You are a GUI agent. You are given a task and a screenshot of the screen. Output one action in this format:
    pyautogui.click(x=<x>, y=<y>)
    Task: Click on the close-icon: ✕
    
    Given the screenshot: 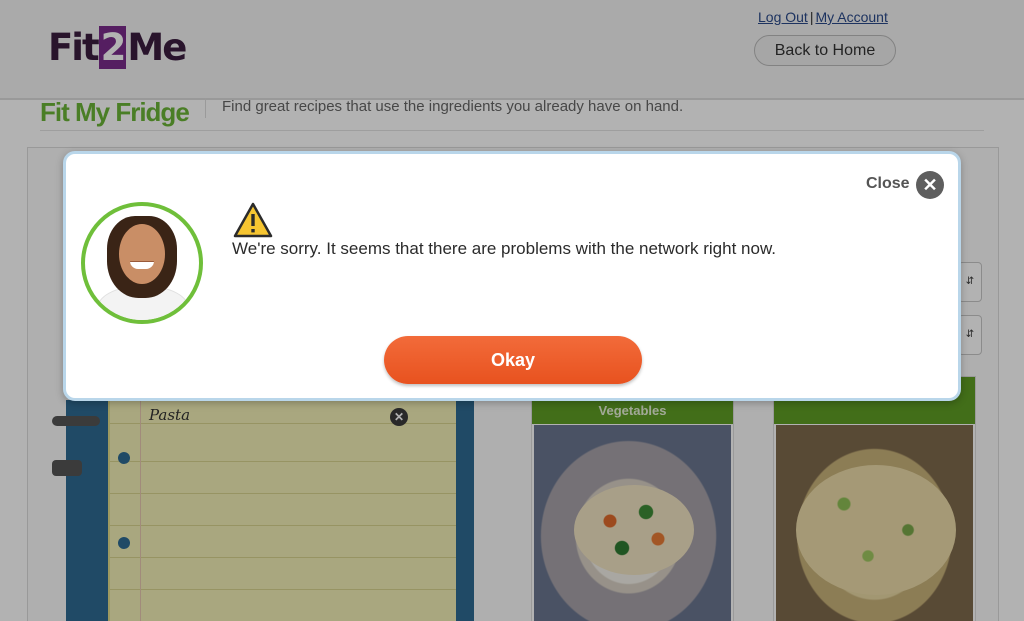 What is the action you would take?
    pyautogui.click(x=930, y=185)
    